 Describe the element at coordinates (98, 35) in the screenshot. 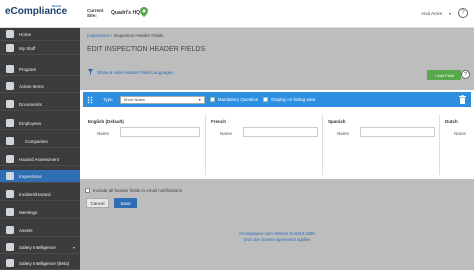

I see `breadcrumb-inspections-link: Inspections` at that location.